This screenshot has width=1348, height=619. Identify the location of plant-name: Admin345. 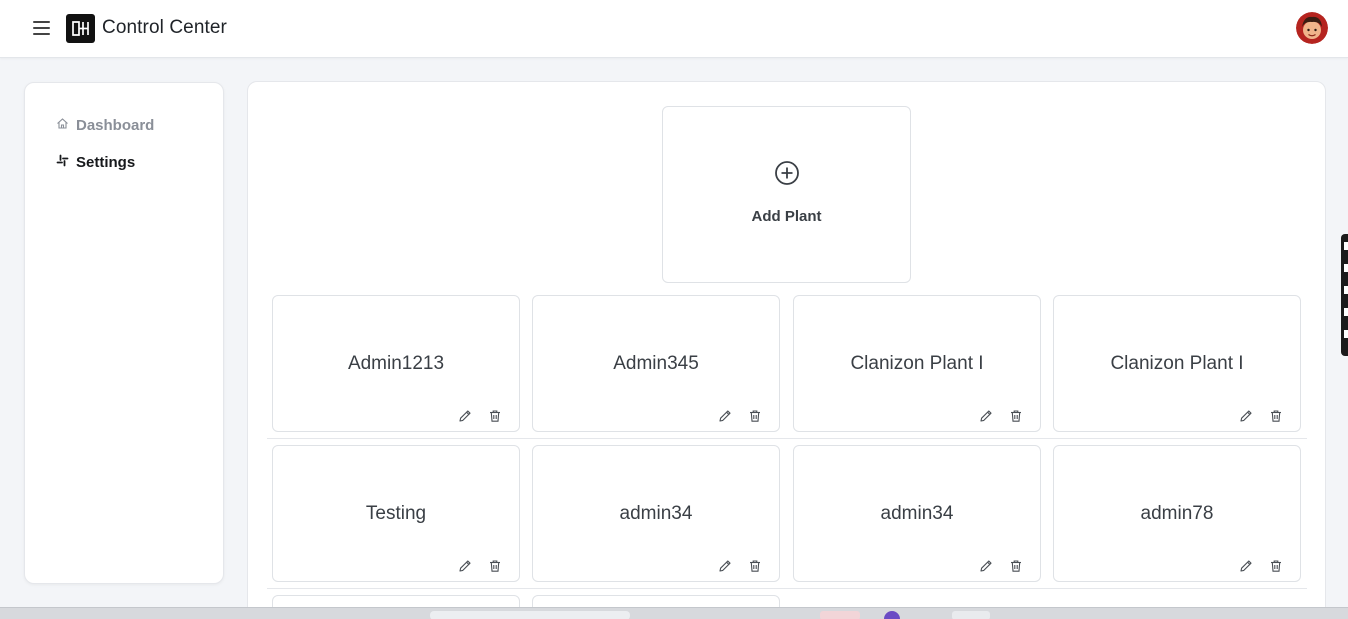
(656, 363).